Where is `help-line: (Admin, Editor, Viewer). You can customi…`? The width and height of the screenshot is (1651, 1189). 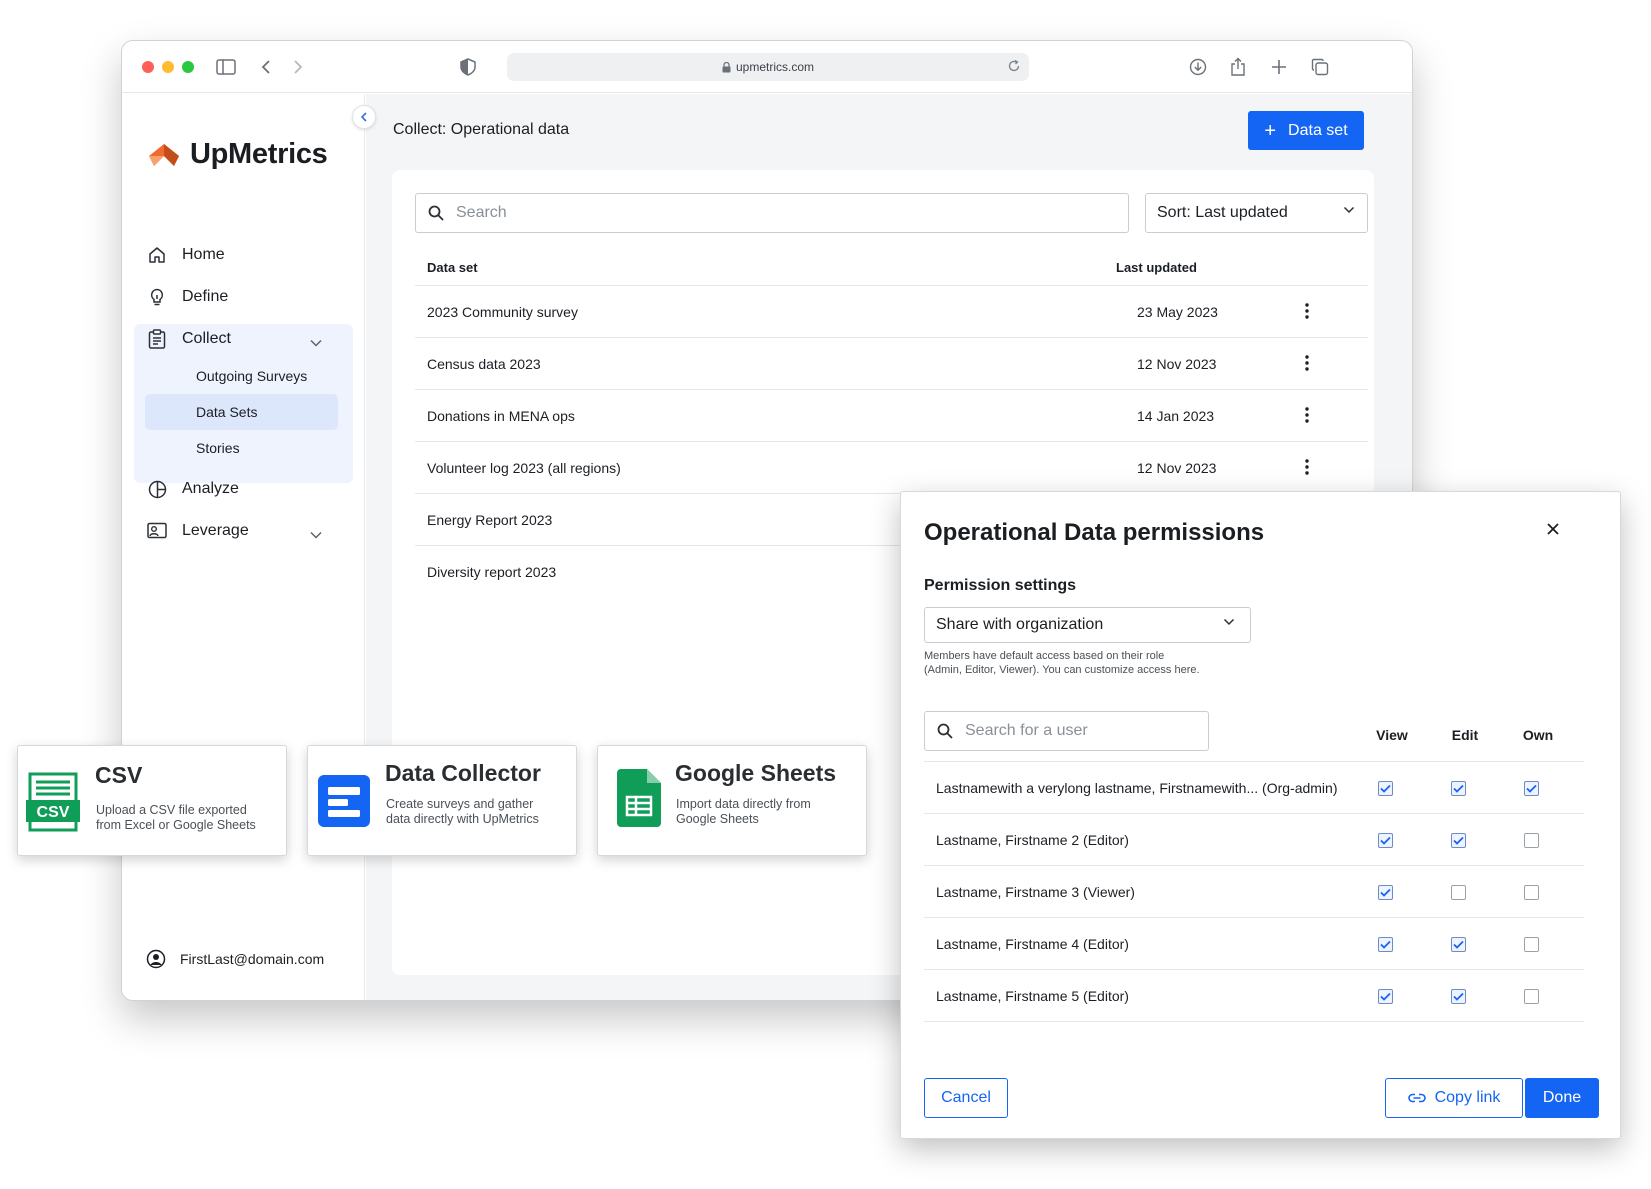 help-line: (Admin, Editor, Viewer). You can customi… is located at coordinates (1062, 670).